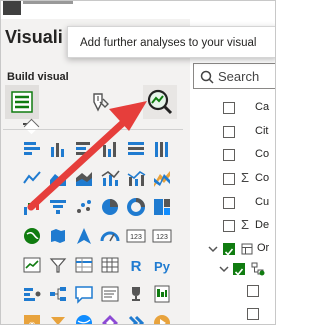 The width and height of the screenshot is (320, 325). What do you see at coordinates (58, 294) in the screenshot?
I see `decomposition-tree-icon` at bounding box center [58, 294].